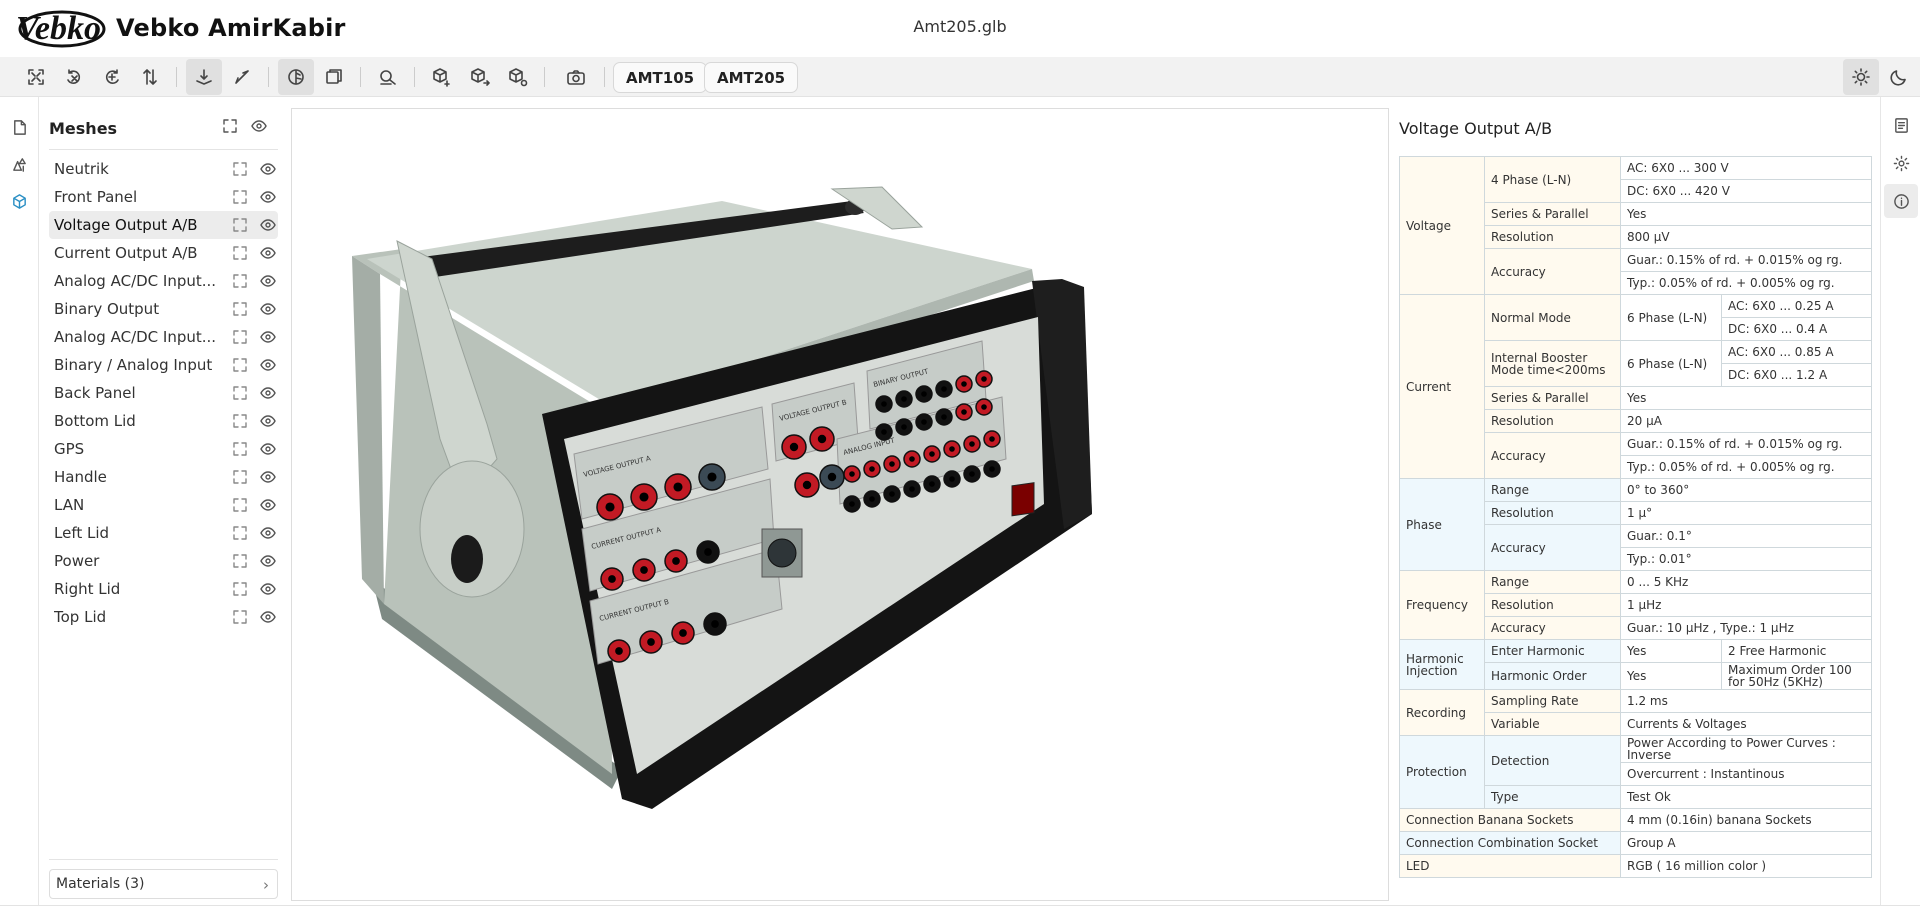 The width and height of the screenshot is (1920, 912). What do you see at coordinates (69, 505) in the screenshot?
I see `mesh-label: LAN` at bounding box center [69, 505].